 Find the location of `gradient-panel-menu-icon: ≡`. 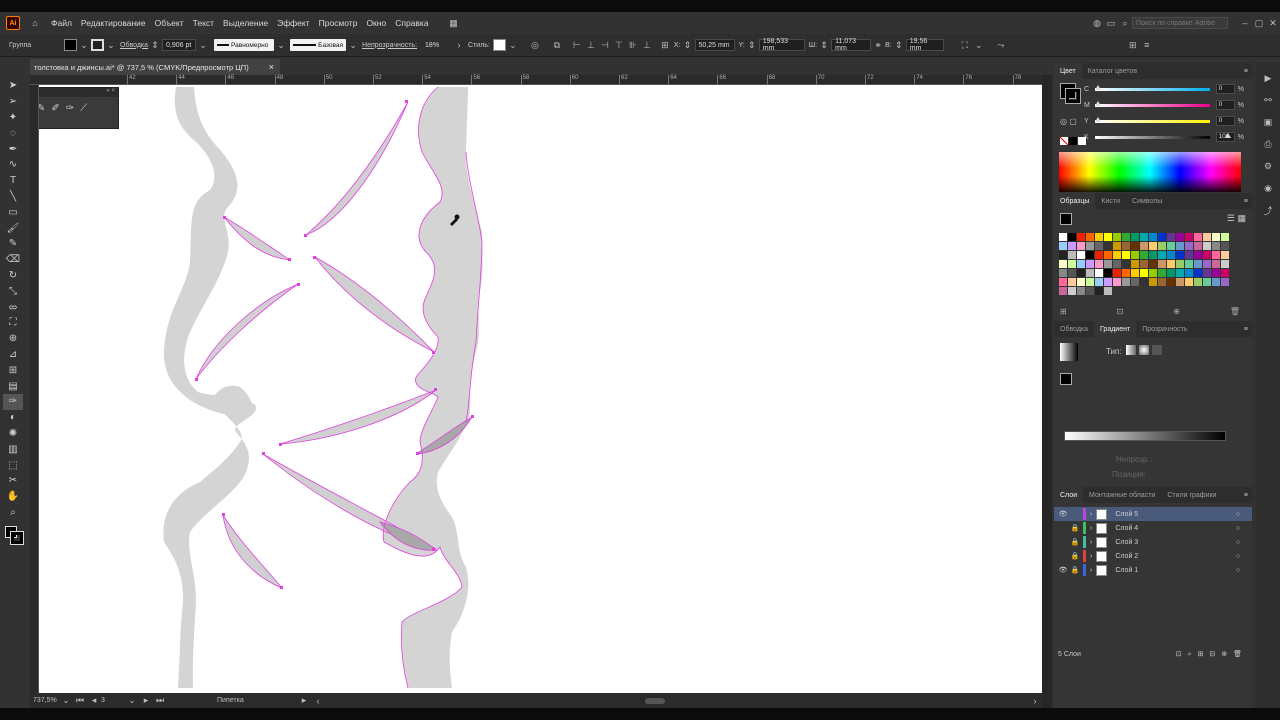

gradient-panel-menu-icon: ≡ is located at coordinates (1246, 329).